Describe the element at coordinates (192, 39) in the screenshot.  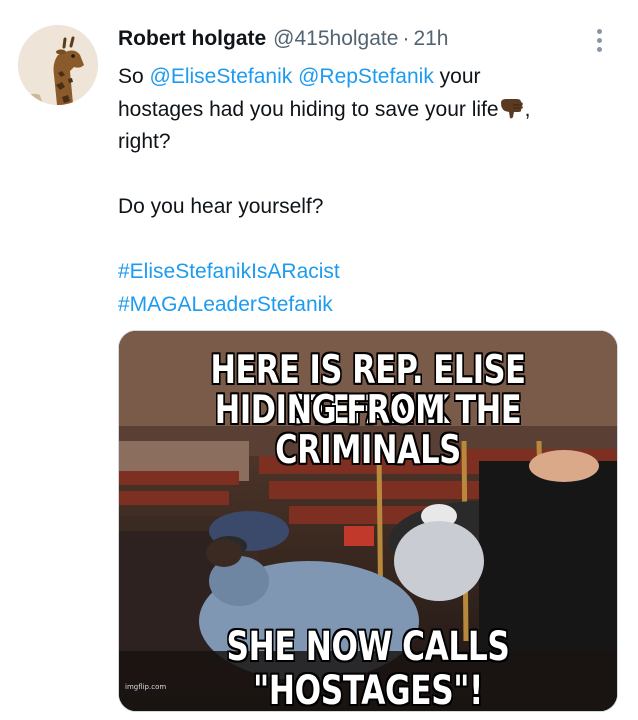
I see `display-name: Robert holgate` at that location.